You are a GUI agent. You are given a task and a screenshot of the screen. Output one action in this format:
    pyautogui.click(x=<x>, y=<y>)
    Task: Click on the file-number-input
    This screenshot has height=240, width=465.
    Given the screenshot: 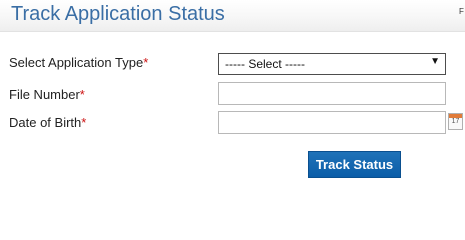 What is the action you would take?
    pyautogui.click(x=332, y=93)
    